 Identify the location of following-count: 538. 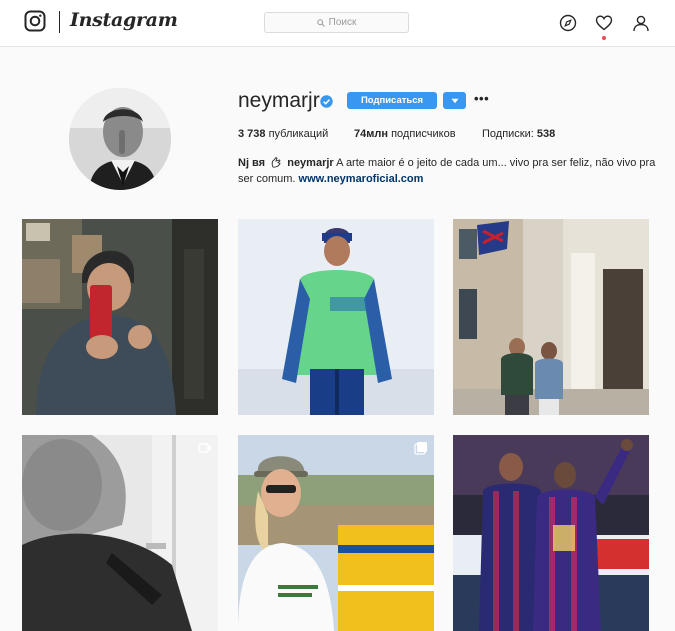
(546, 134).